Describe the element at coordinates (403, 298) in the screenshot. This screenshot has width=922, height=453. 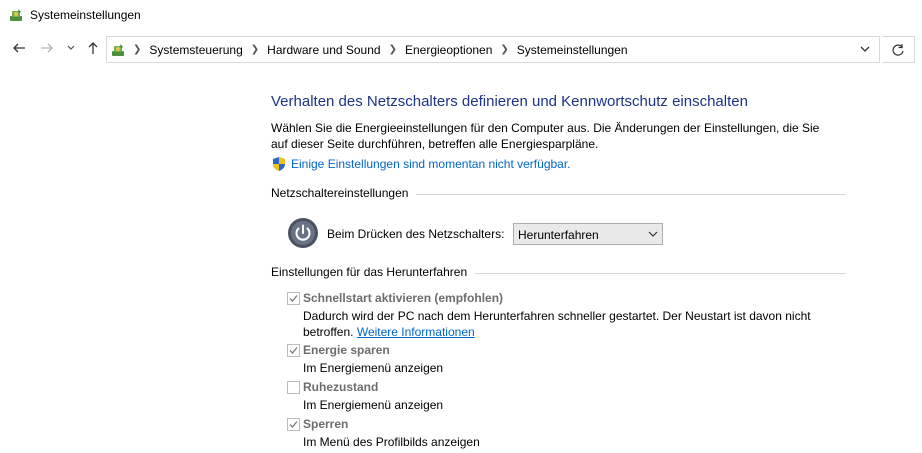
I see `fast-startup-label: Schnellstart aktivieren (empfohlen)` at that location.